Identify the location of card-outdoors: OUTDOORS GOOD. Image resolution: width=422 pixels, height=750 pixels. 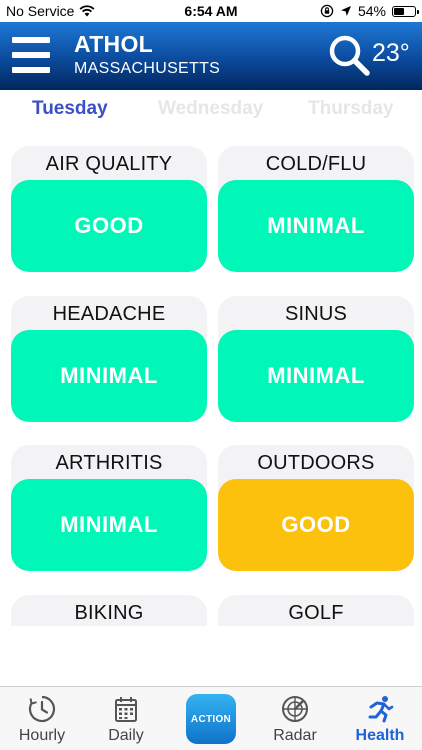
(316, 508).